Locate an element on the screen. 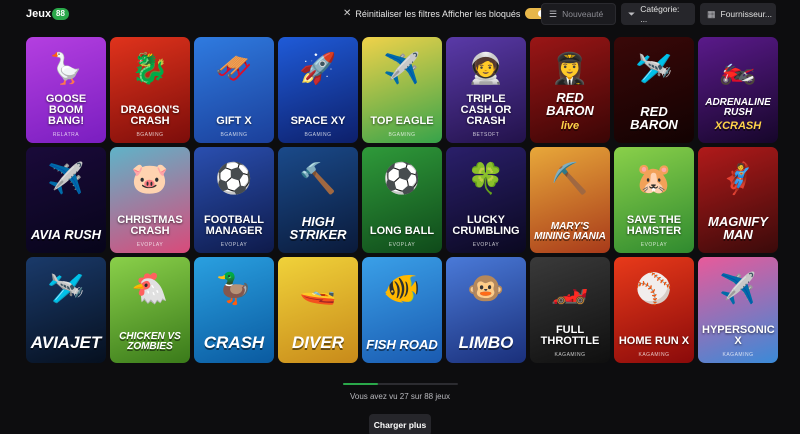  game-artwork-icon: 🐷 is located at coordinates (150, 179).